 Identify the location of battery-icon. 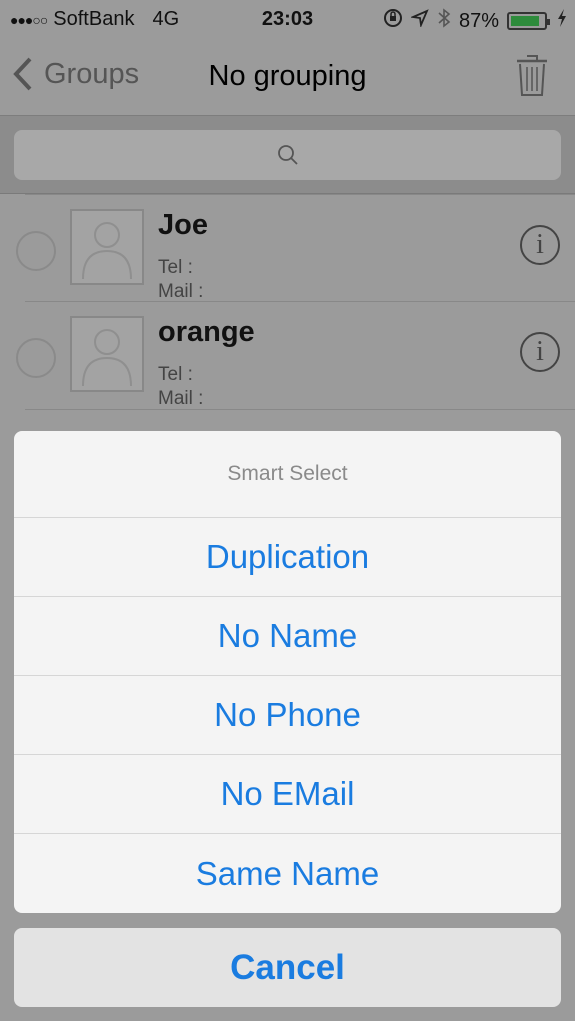
(528, 21).